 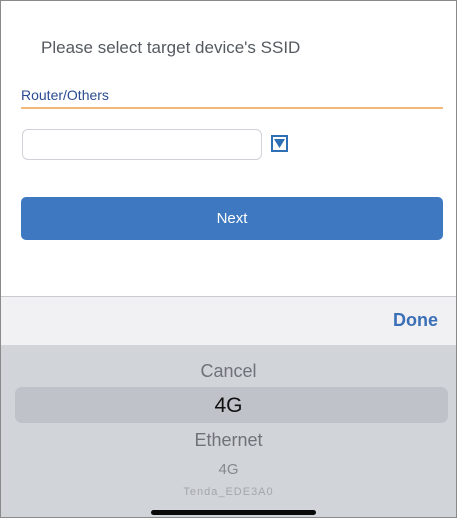 I want to click on picker-option-tenda: Tenda_EDE3A0, so click(x=228, y=492).